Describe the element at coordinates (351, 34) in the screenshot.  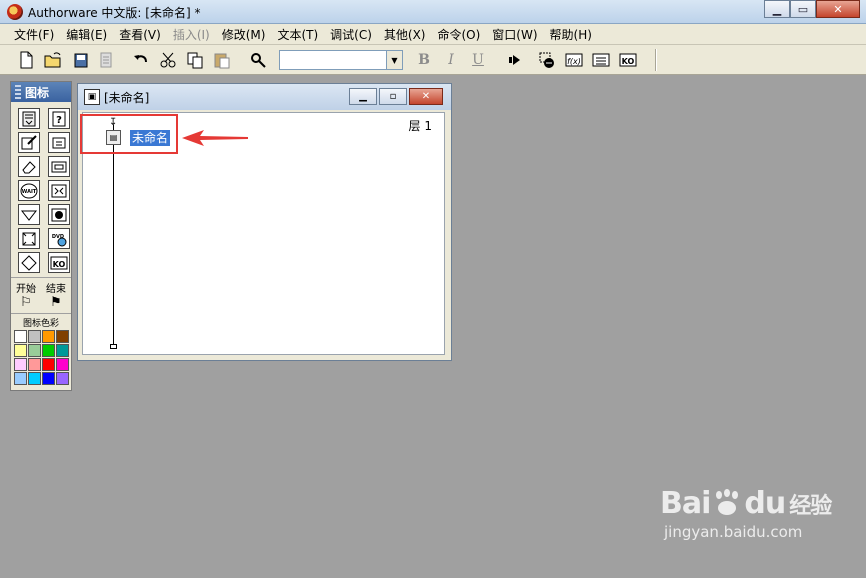
I see `menu-debug: 调试(C)` at that location.